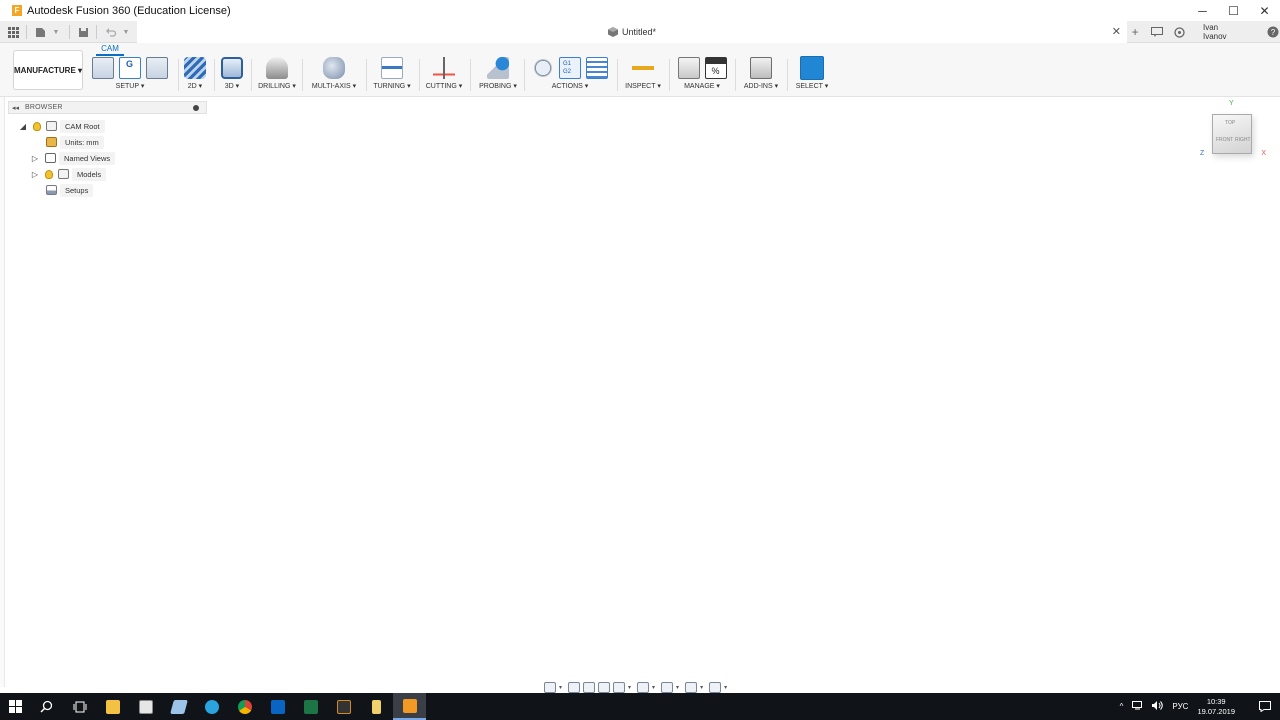 The image size is (1280, 720). Describe the element at coordinates (498, 86) in the screenshot. I see `probing-menu: PROBING ▾` at that location.